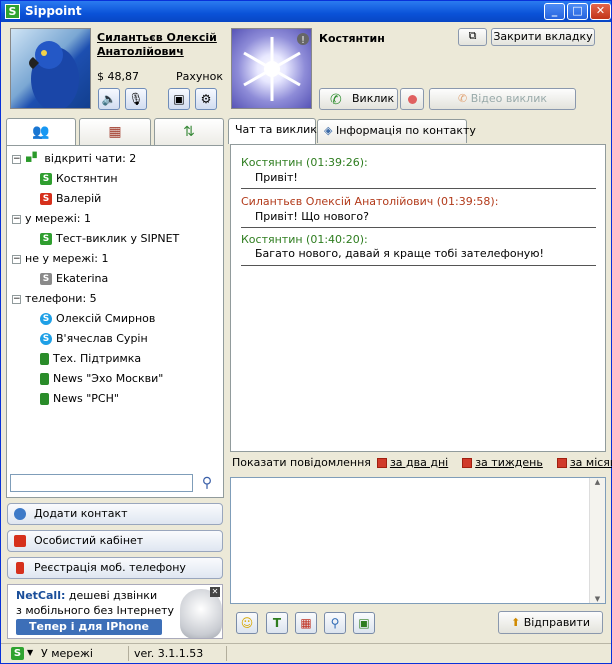  I want to click on group-label: відкриті чати: 2, so click(90, 158).